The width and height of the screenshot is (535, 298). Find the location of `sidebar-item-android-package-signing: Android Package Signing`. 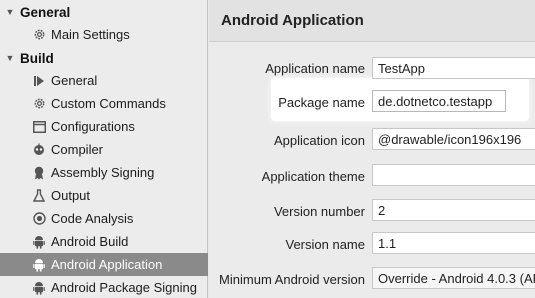

sidebar-item-android-package-signing: Android Package Signing is located at coordinates (104, 287).